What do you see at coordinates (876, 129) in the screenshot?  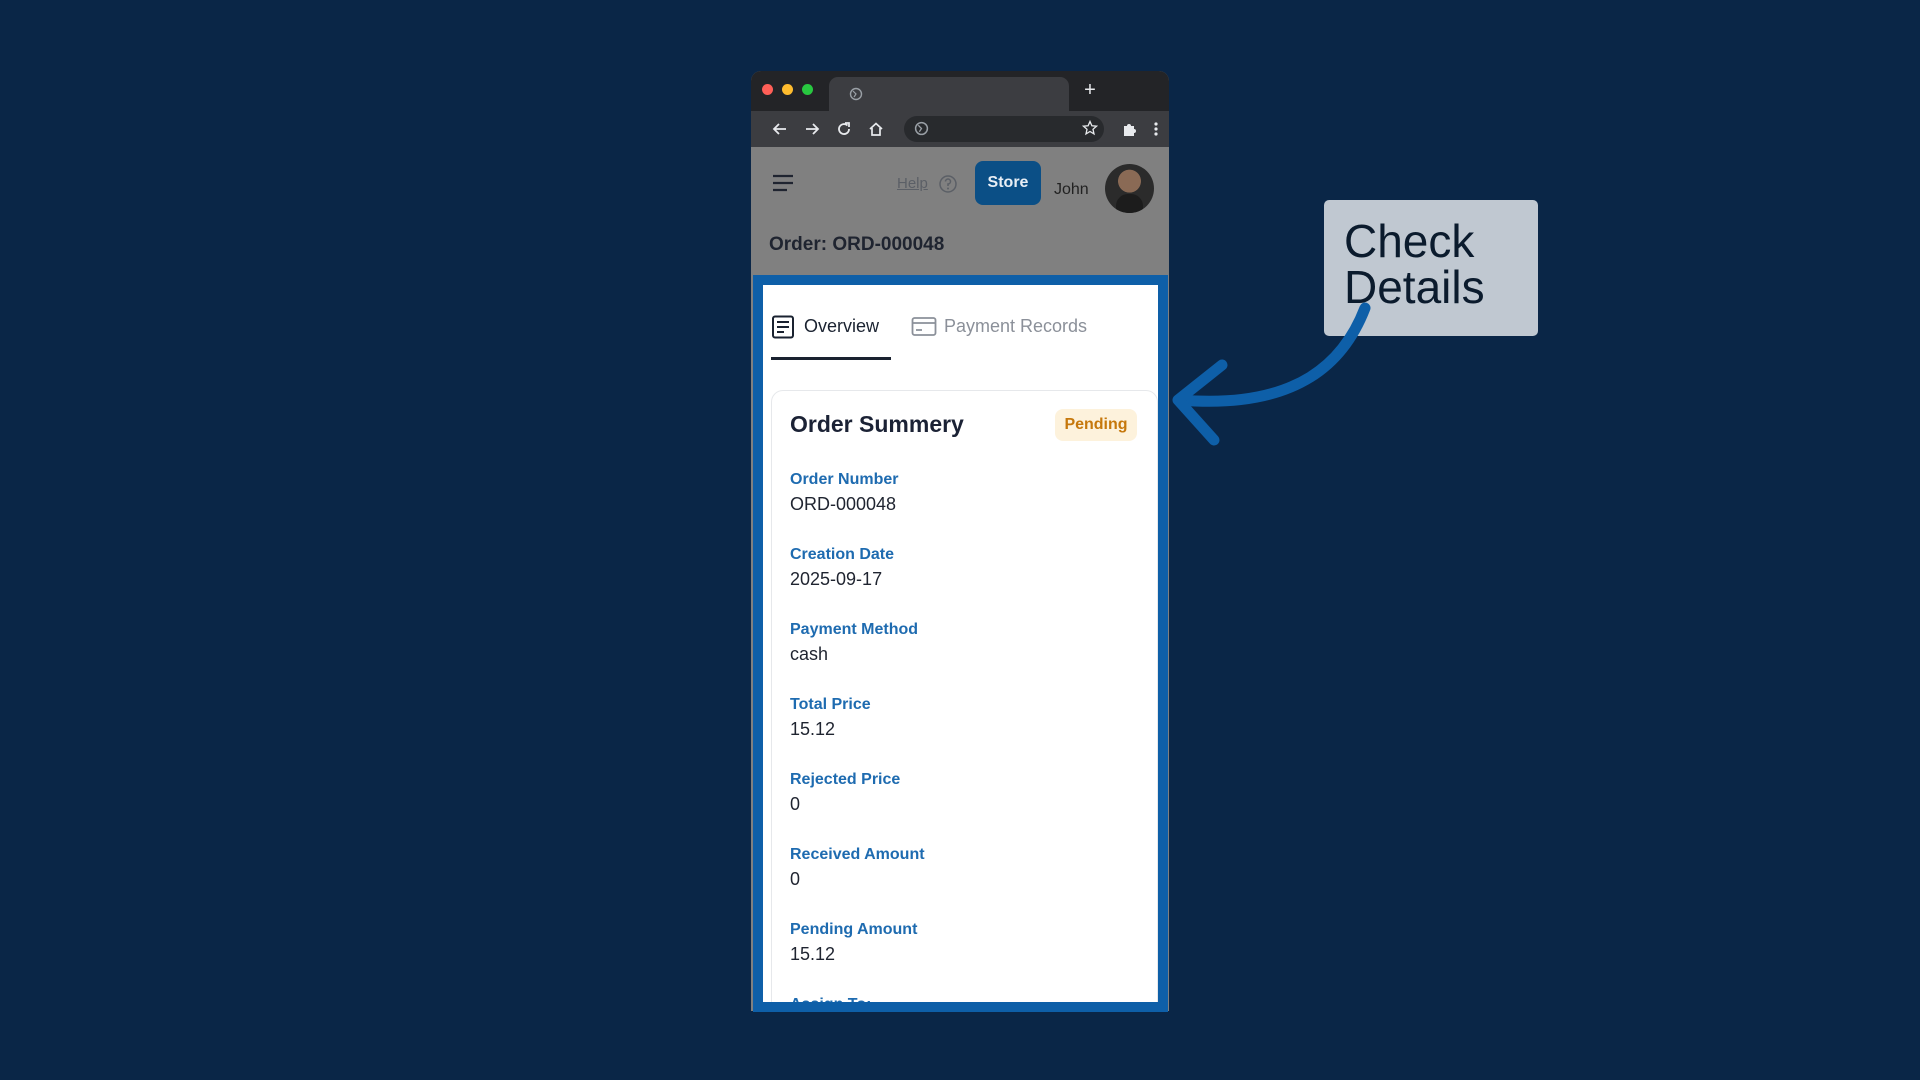 I see `home-icon` at bounding box center [876, 129].